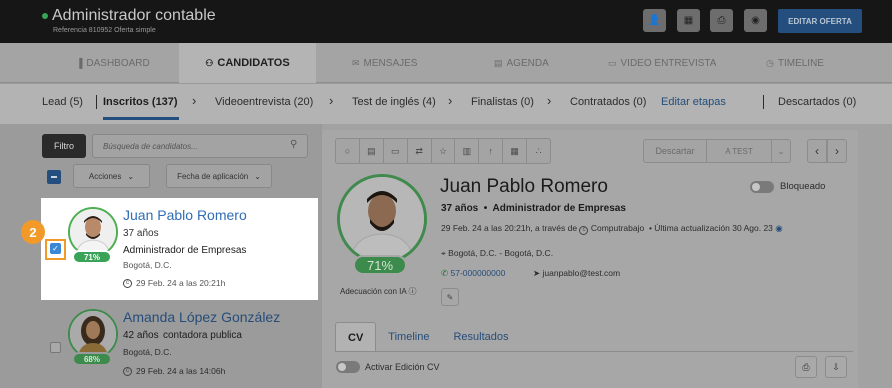  What do you see at coordinates (693, 102) in the screenshot?
I see `edit-stages-link: Editar etapas` at bounding box center [693, 102].